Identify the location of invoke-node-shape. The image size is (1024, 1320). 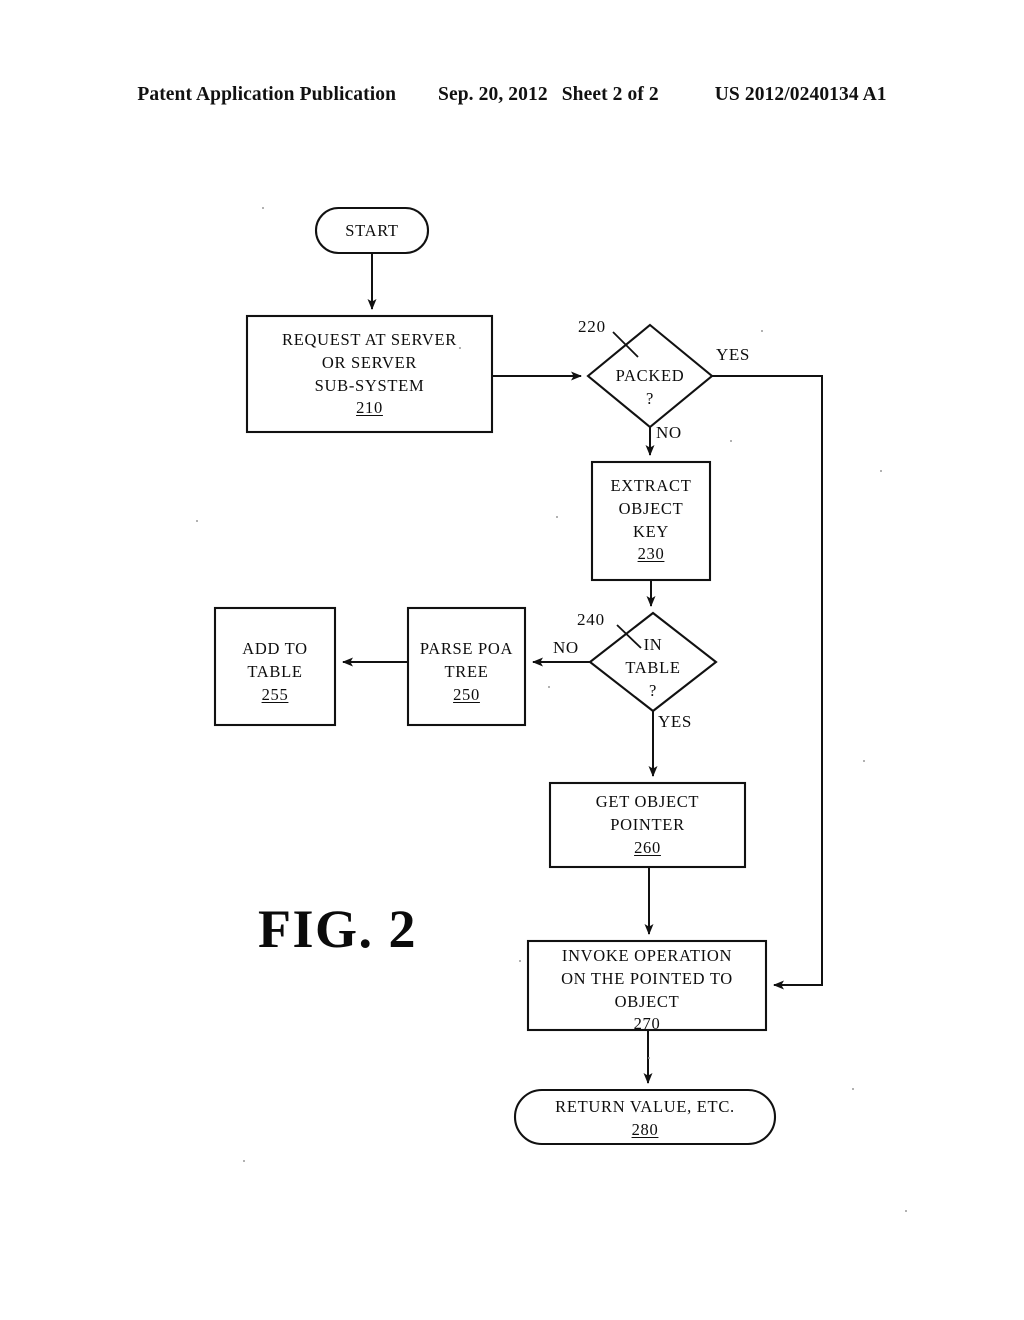
(647, 985).